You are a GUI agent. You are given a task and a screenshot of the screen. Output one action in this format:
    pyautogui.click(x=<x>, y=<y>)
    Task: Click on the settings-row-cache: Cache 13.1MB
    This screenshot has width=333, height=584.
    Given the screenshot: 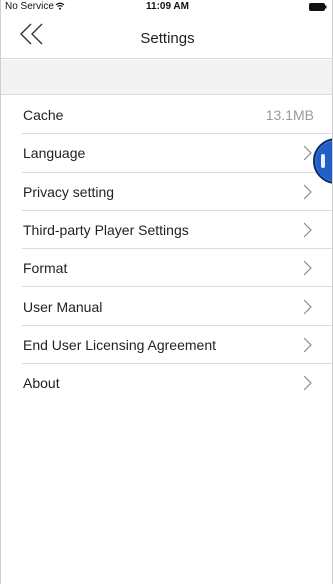 What is the action you would take?
    pyautogui.click(x=166, y=115)
    